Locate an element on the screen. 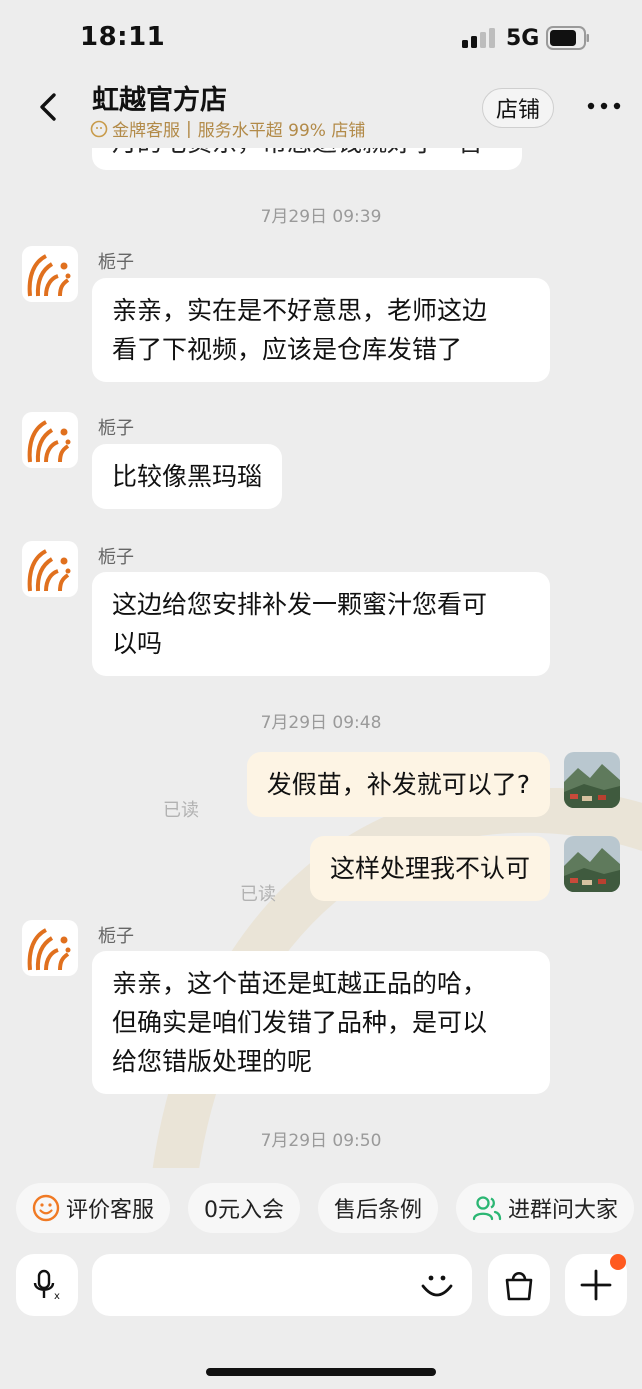  group-icon is located at coordinates (487, 1208).